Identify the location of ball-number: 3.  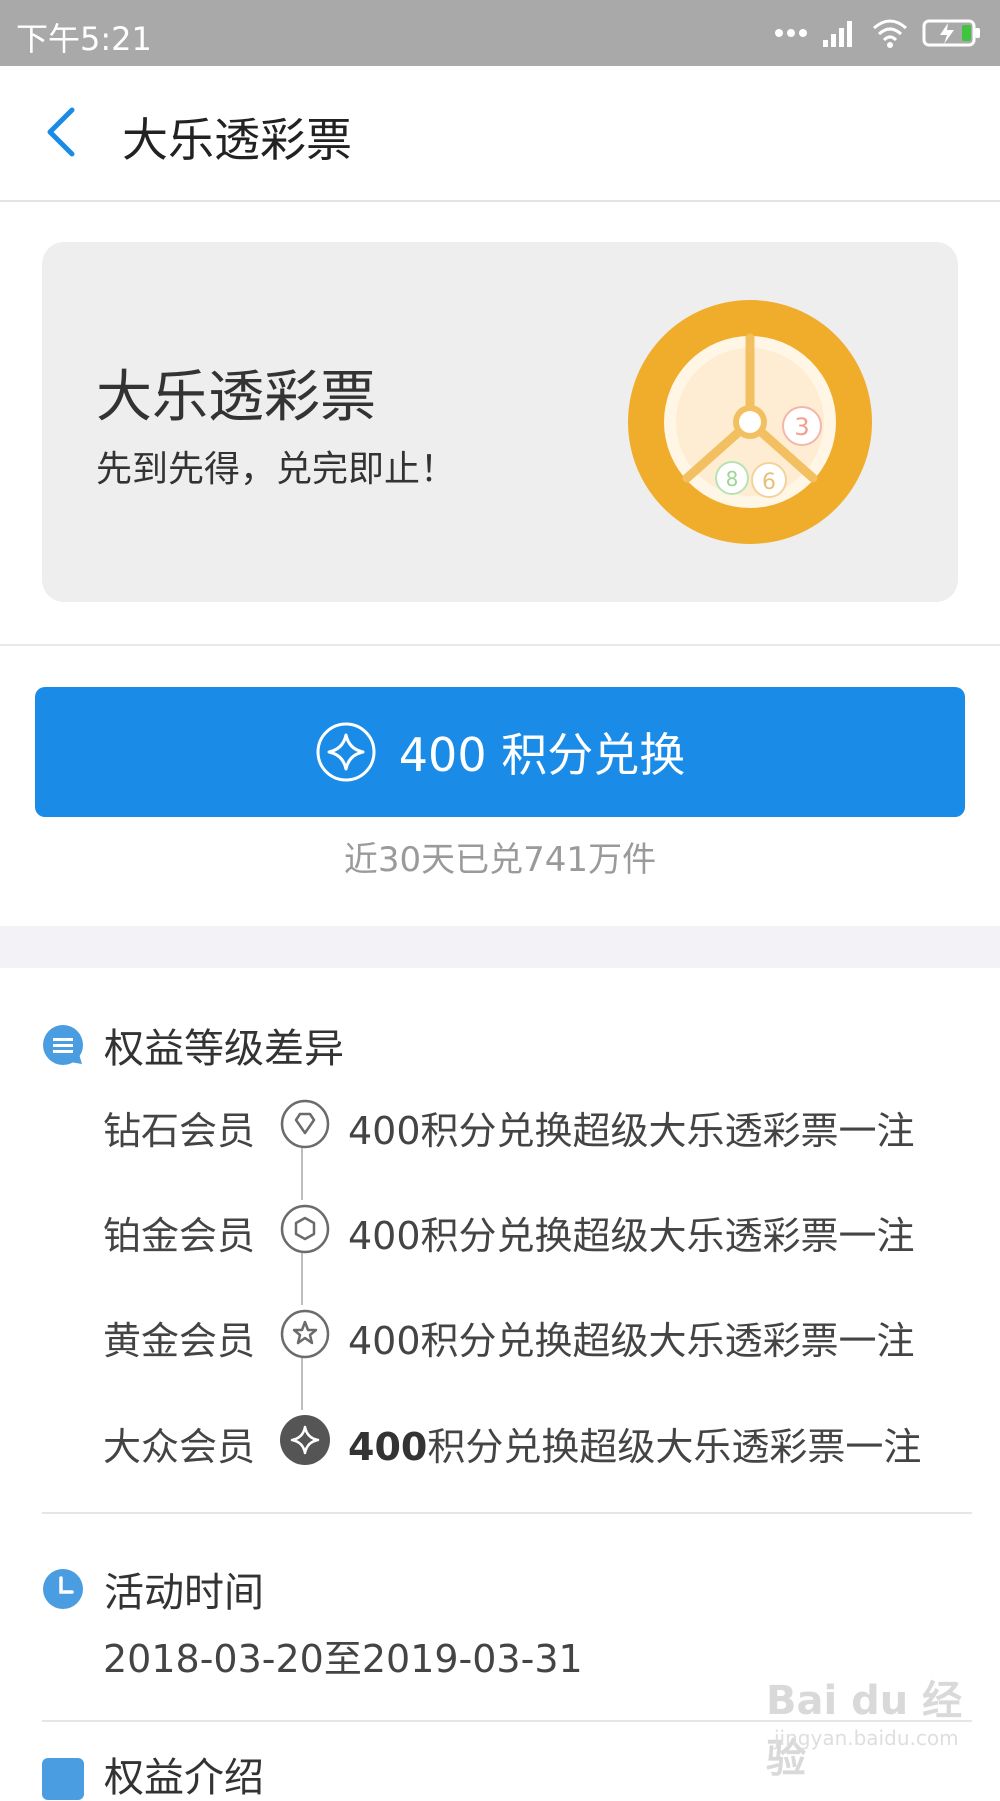
(801, 427).